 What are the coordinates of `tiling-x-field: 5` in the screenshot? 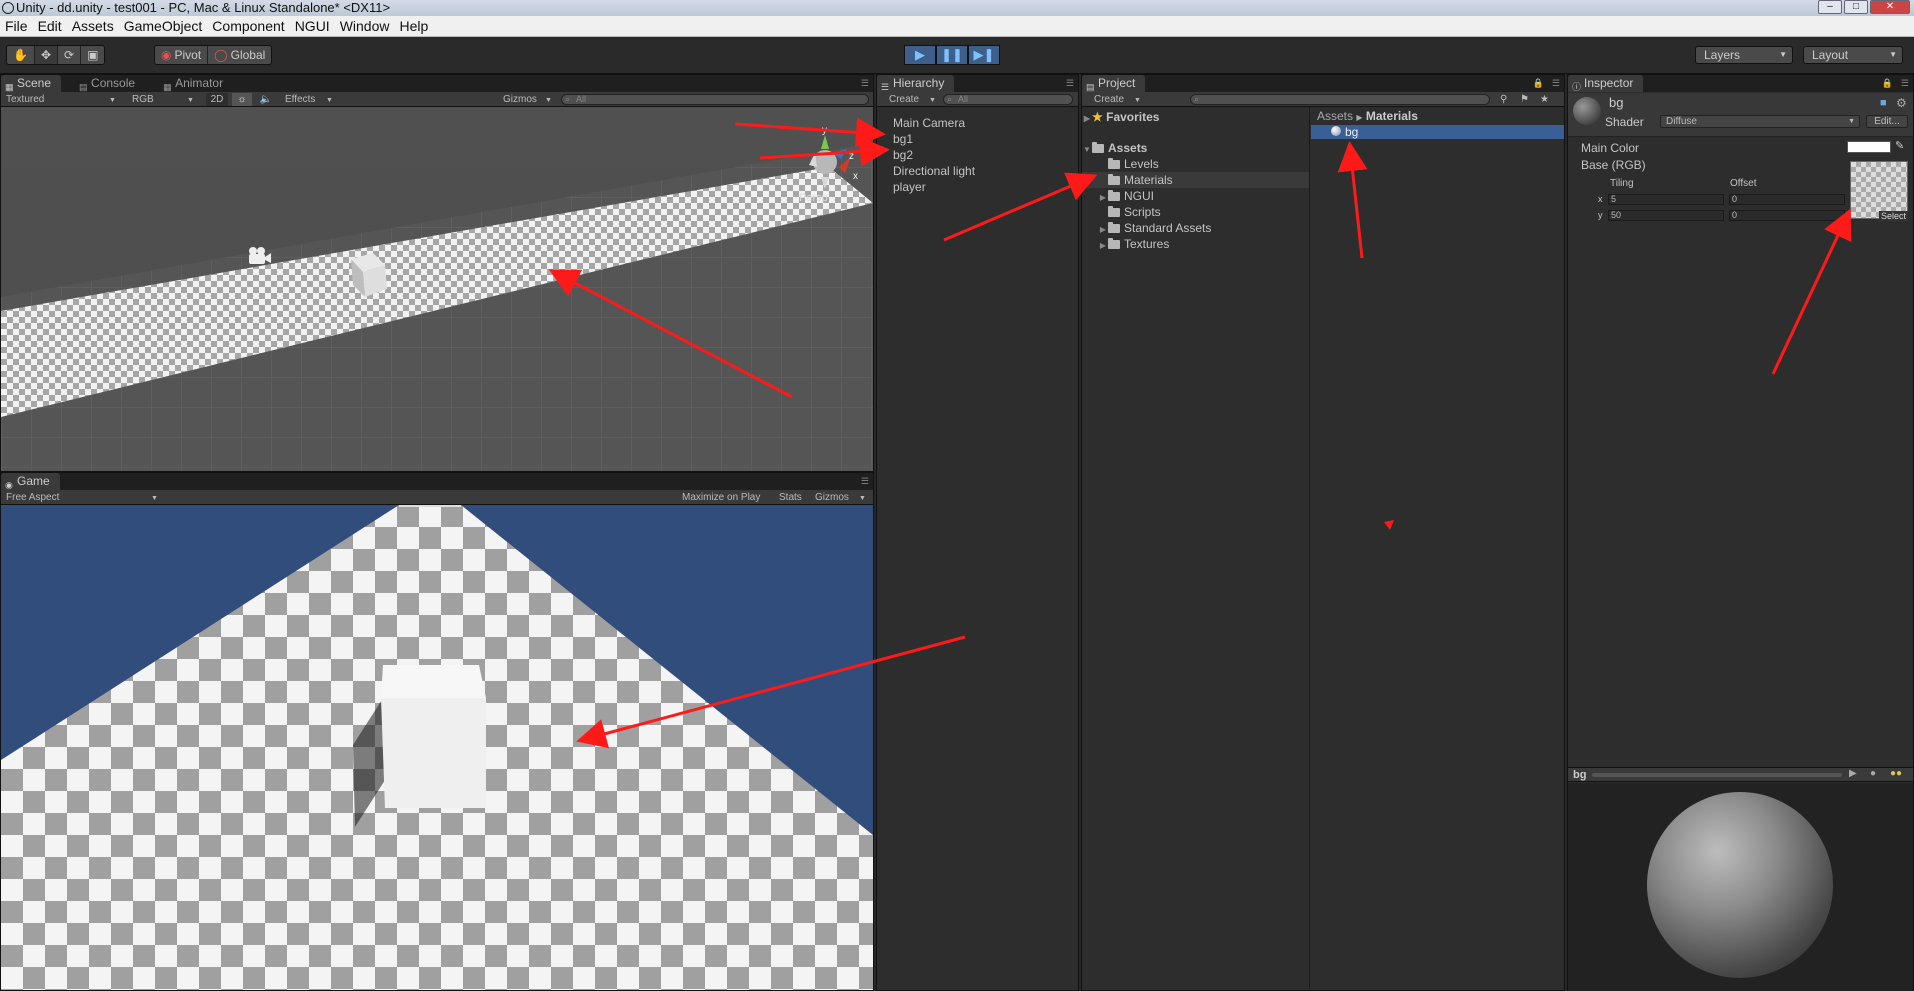 It's located at (1666, 199).